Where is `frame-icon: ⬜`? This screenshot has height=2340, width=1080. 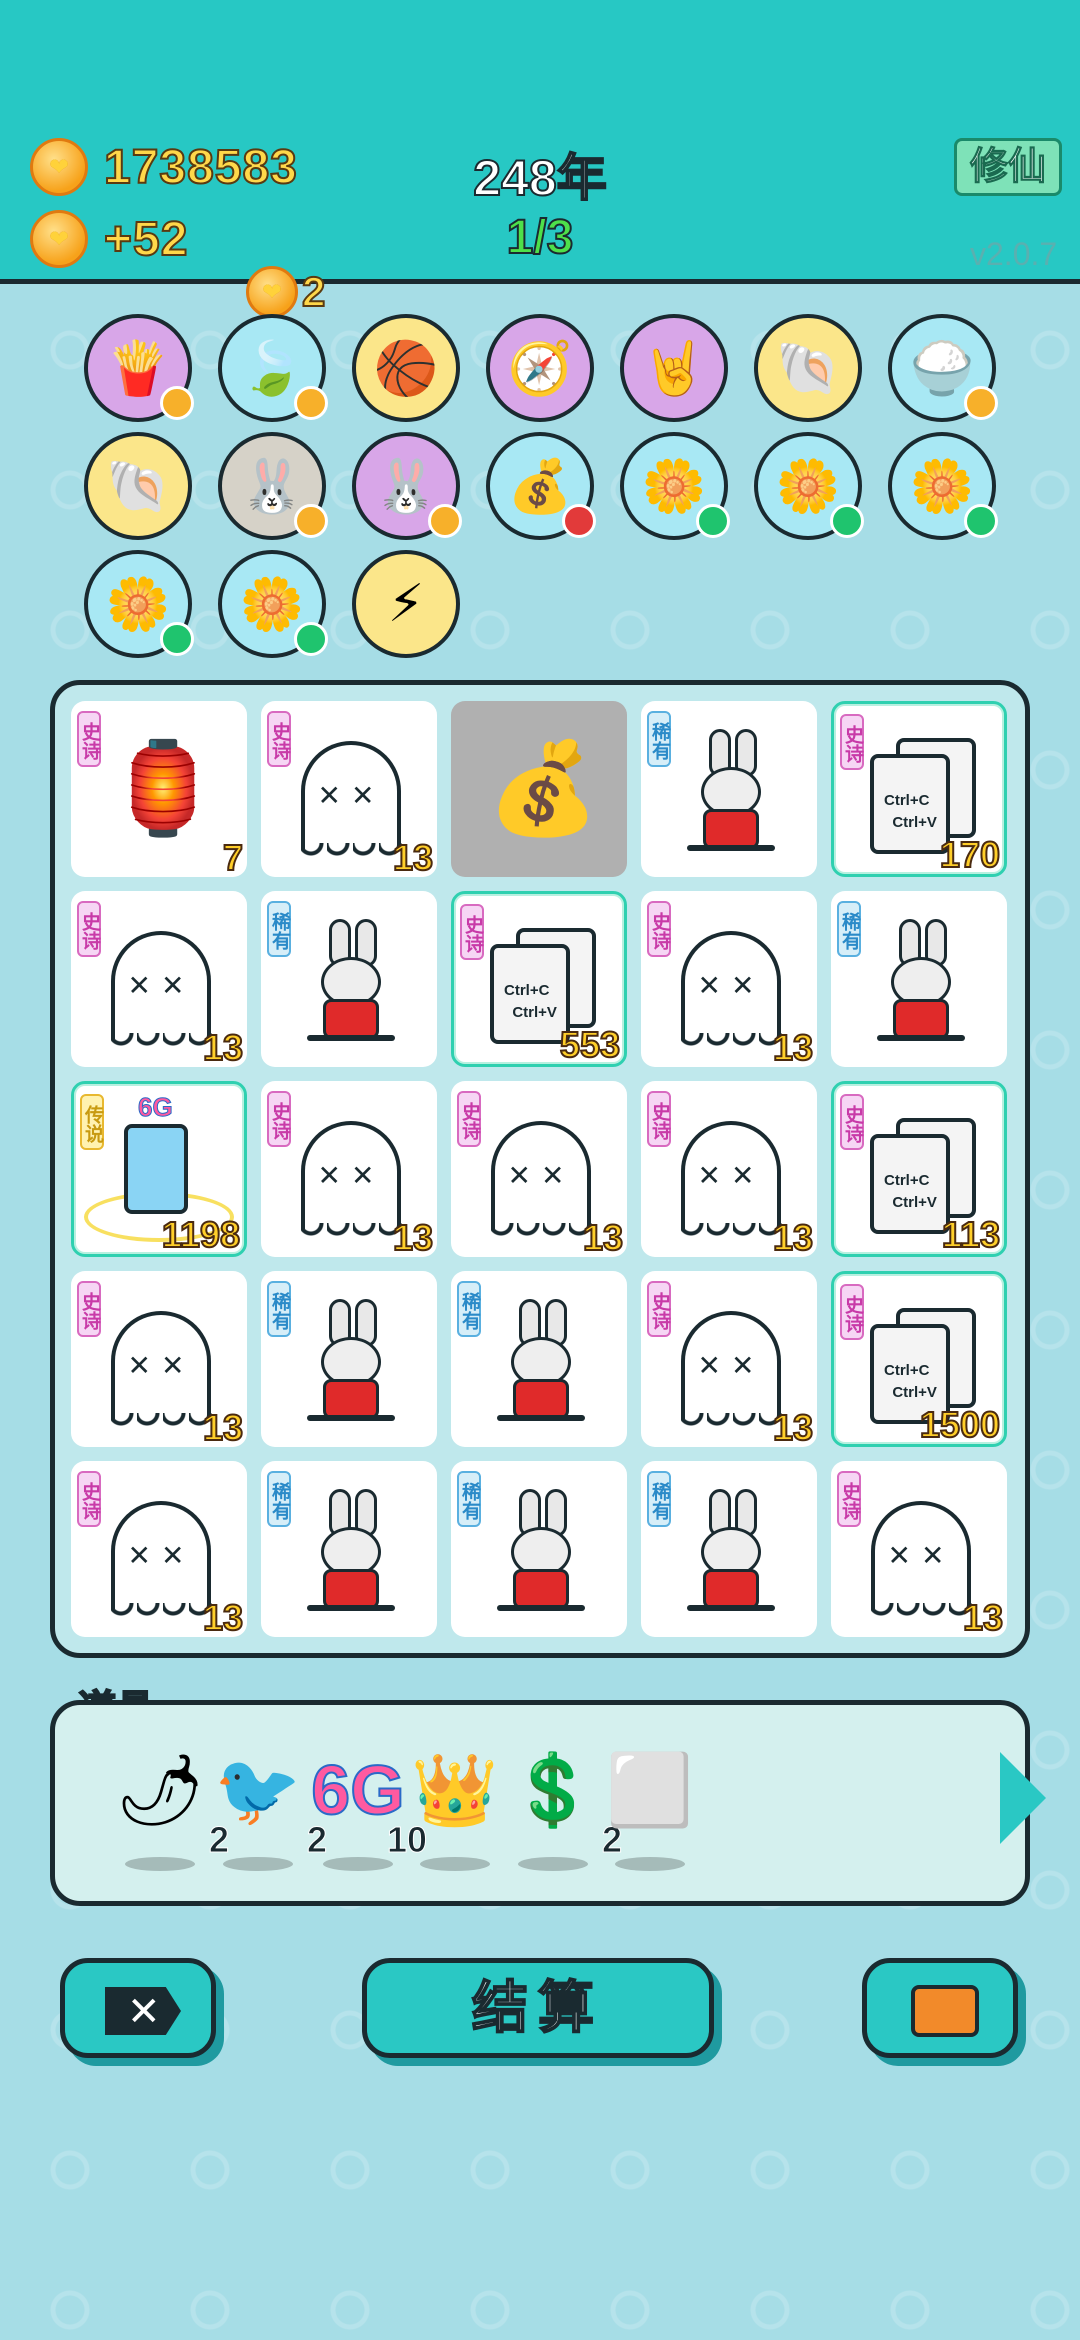 frame-icon: ⬜ is located at coordinates (650, 1790).